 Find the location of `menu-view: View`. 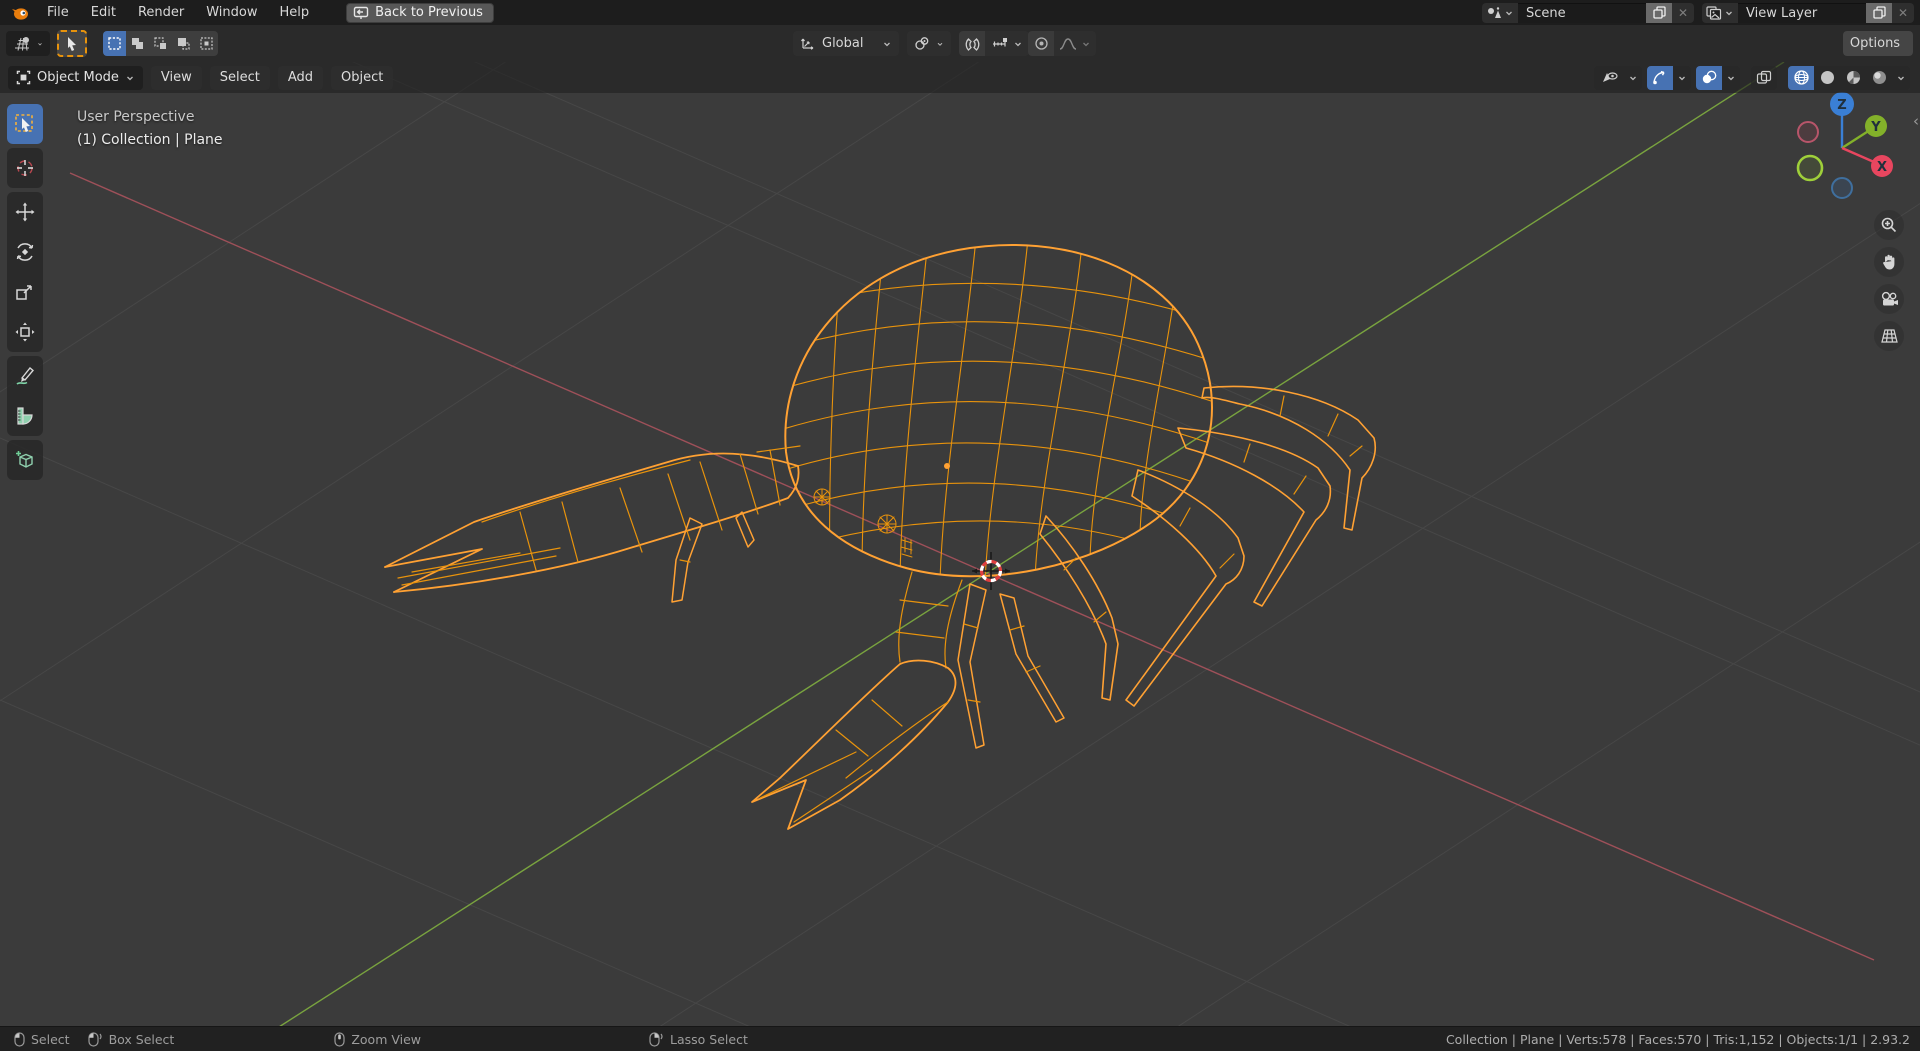

menu-view: View is located at coordinates (176, 77).